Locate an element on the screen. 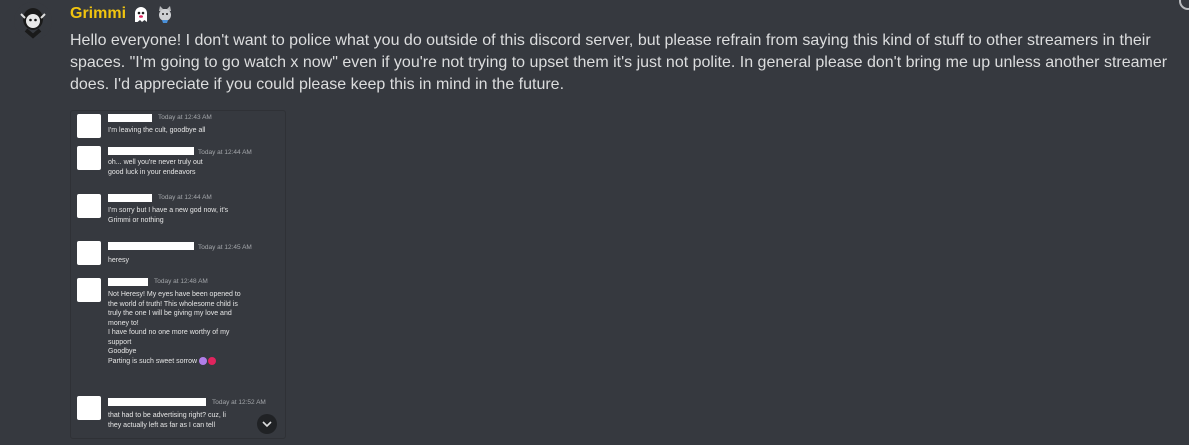 The width and height of the screenshot is (1189, 445). message-text: heresy is located at coordinates (119, 260).